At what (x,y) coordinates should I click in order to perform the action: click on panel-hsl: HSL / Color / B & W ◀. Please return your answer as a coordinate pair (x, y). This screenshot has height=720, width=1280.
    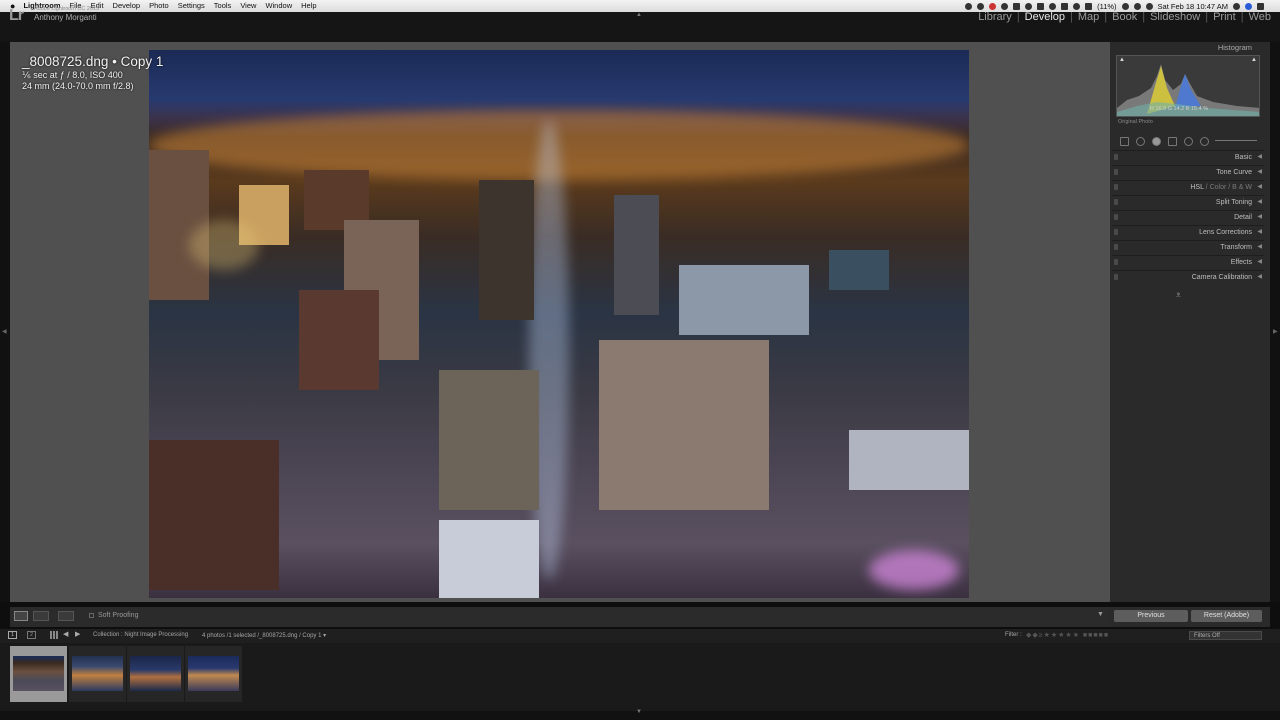
    Looking at the image, I should click on (1188, 187).